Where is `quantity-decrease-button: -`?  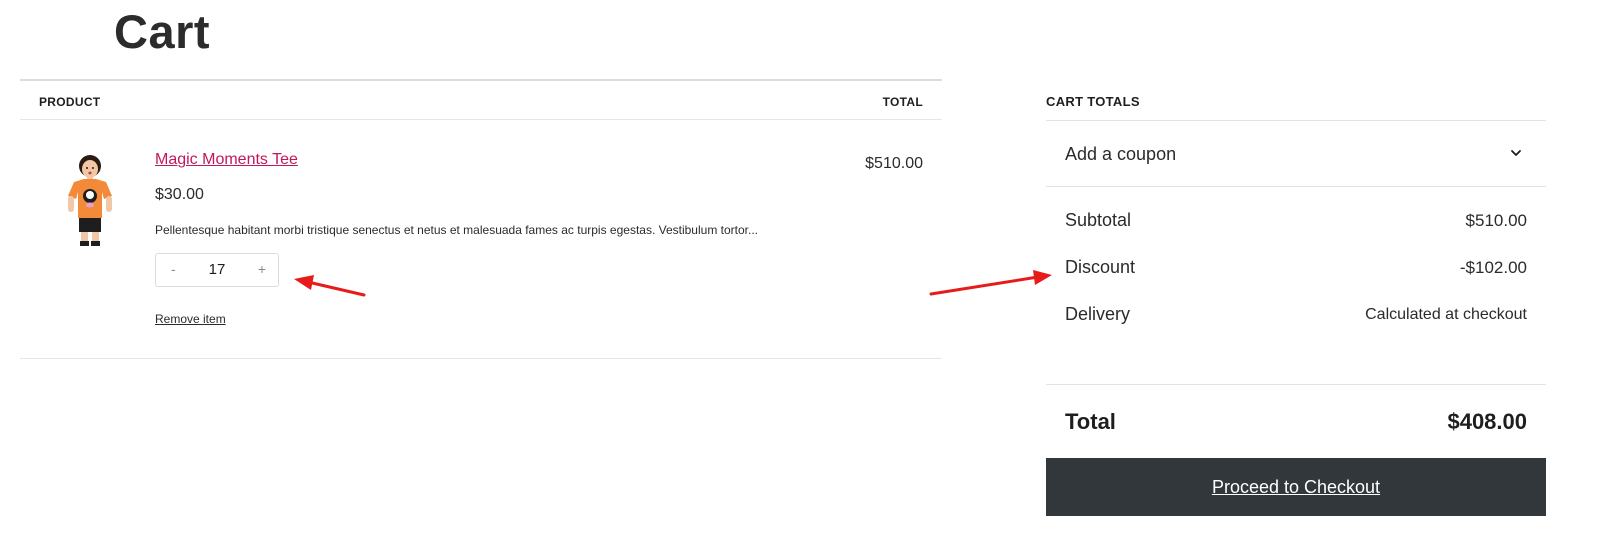 quantity-decrease-button: - is located at coordinates (173, 269).